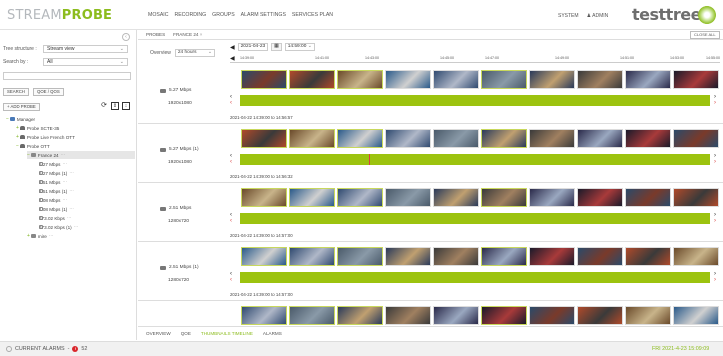 The width and height of the screenshot is (723, 356). I want to click on nav-item-groups: GROUPS, so click(223, 15).